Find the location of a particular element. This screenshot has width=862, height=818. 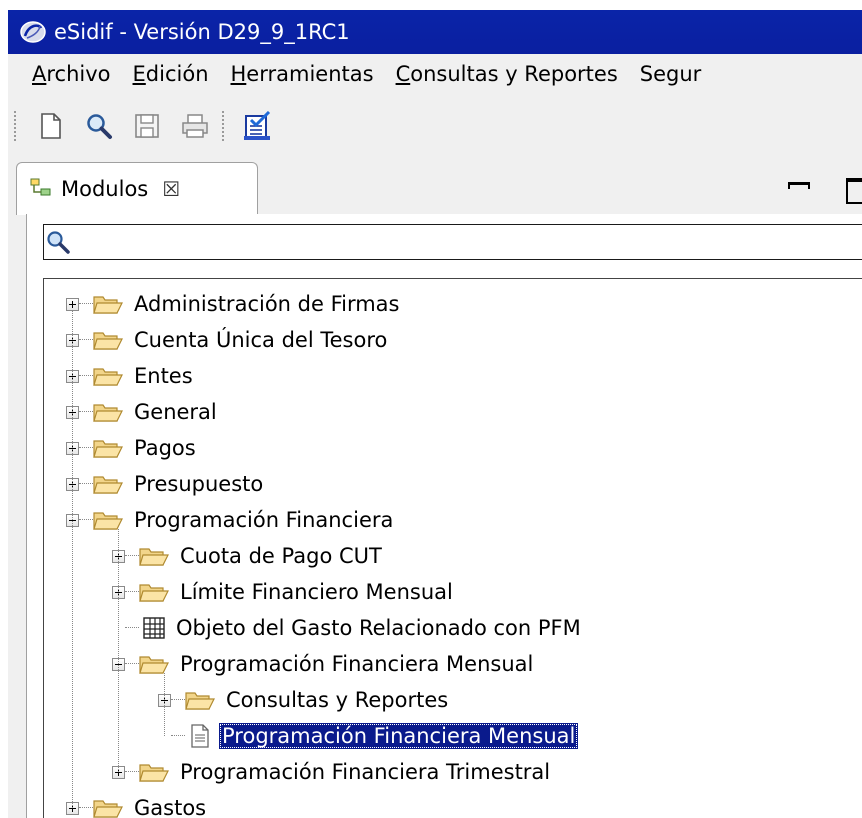

filter-input is located at coordinates (468, 242).